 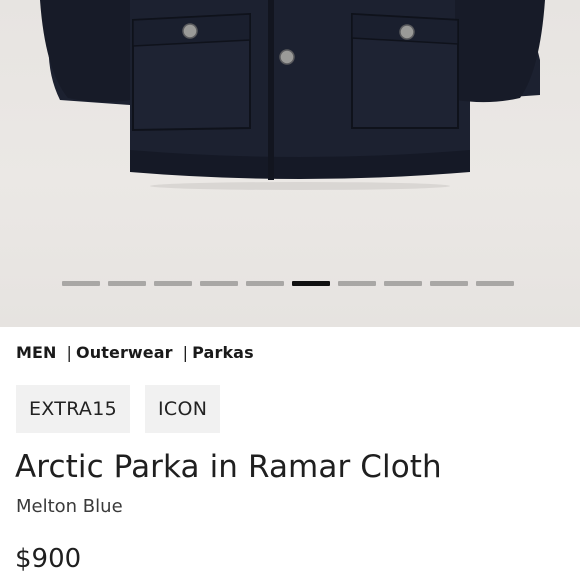 What do you see at coordinates (288, 283) in the screenshot?
I see `image-carousel-indicator` at bounding box center [288, 283].